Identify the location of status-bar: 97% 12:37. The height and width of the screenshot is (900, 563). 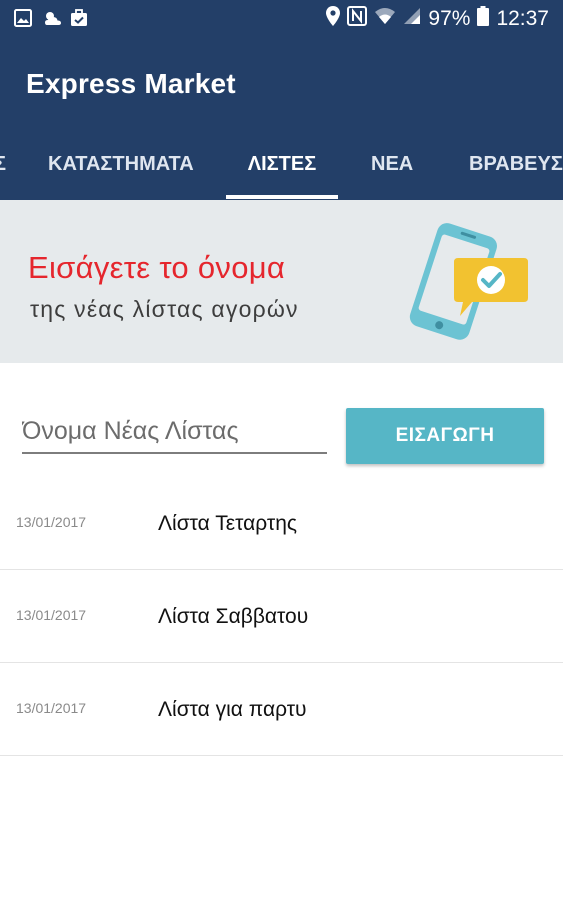
(281, 19).